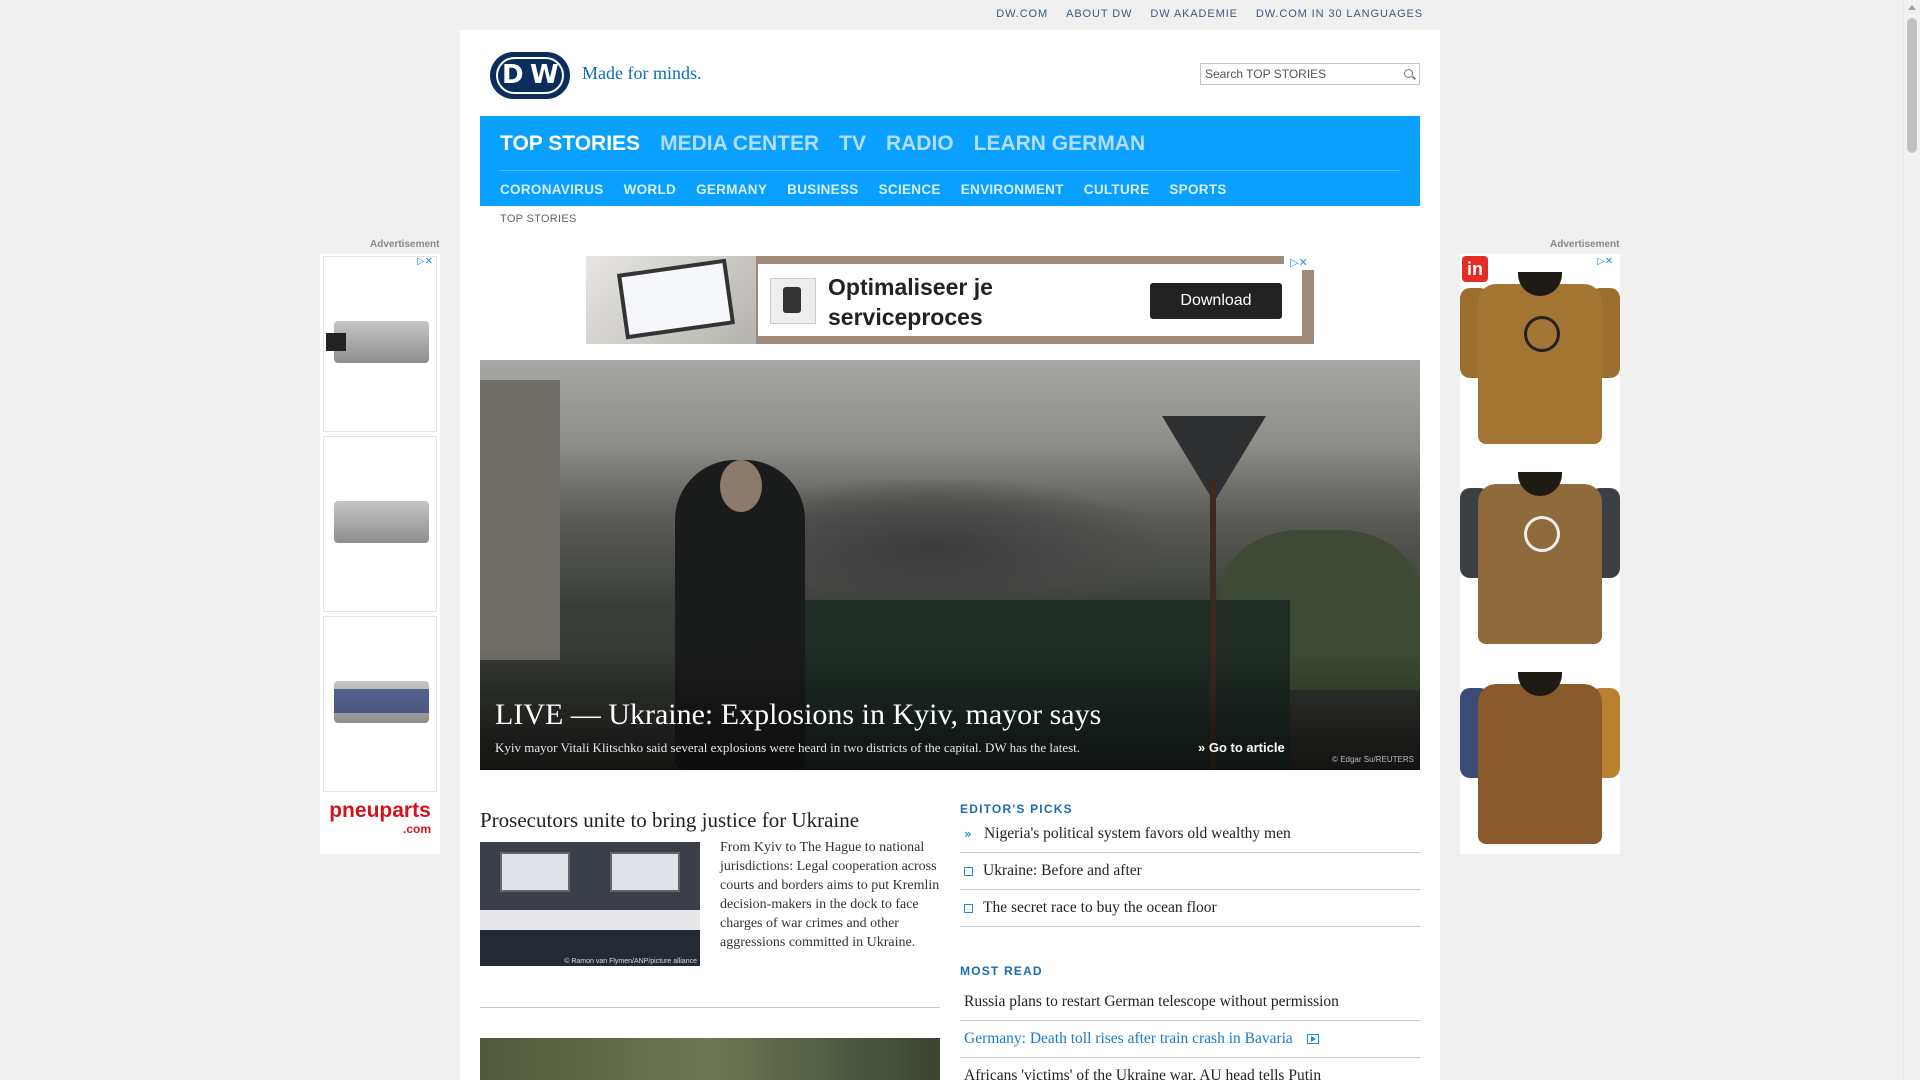 The image size is (1920, 1080). I want to click on ad-app-icon, so click(793, 301).